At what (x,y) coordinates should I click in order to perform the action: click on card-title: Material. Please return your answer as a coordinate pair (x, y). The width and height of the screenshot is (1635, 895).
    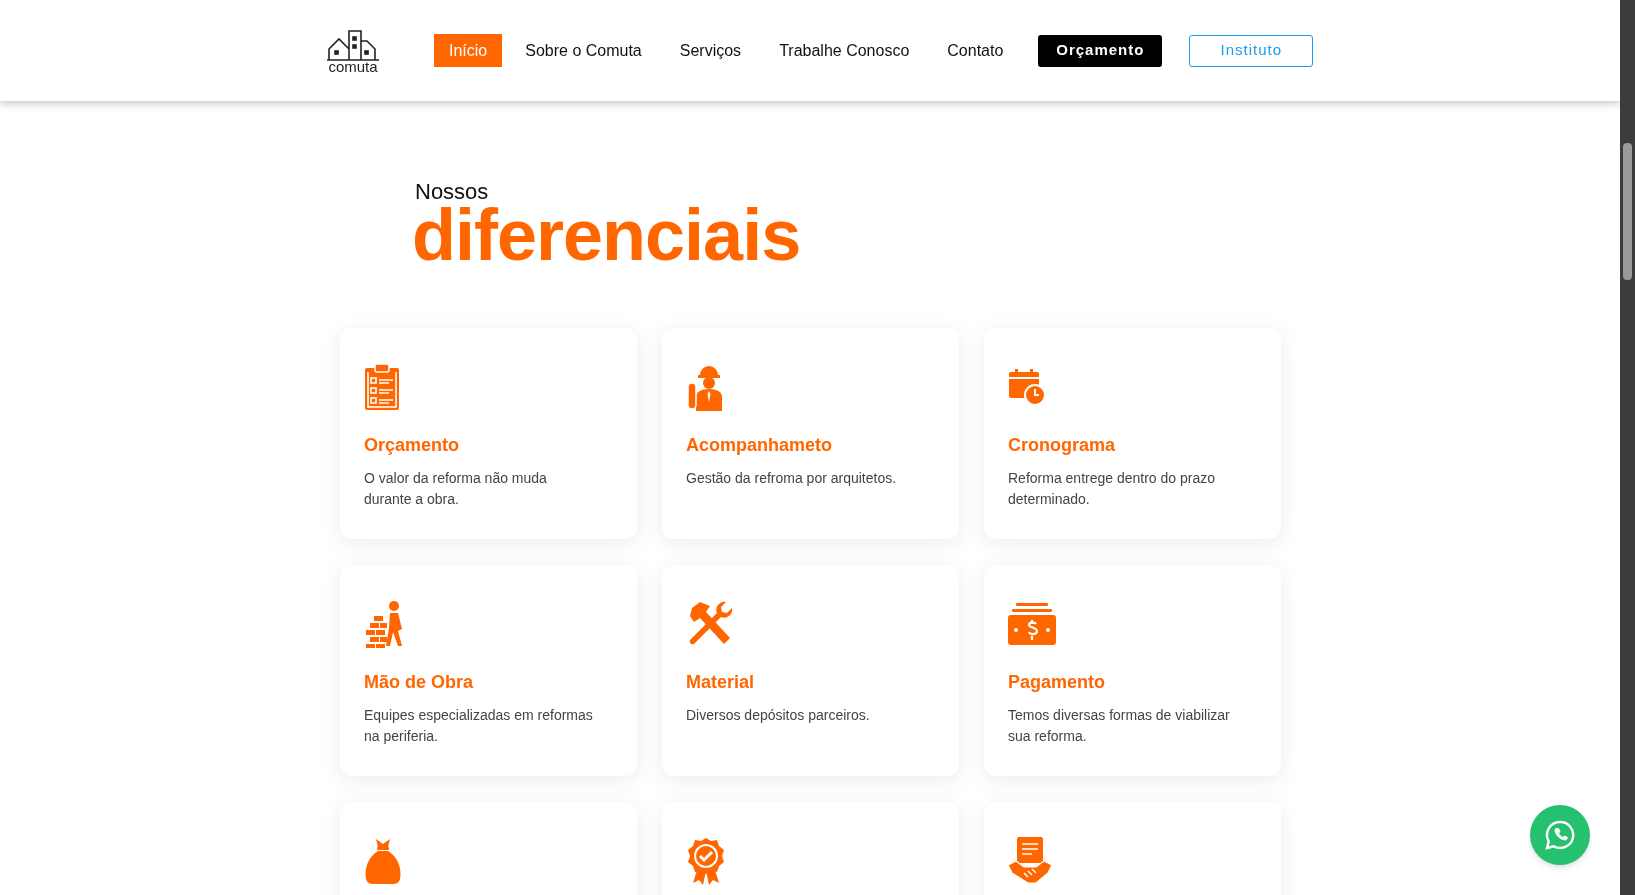
    Looking at the image, I should click on (721, 682).